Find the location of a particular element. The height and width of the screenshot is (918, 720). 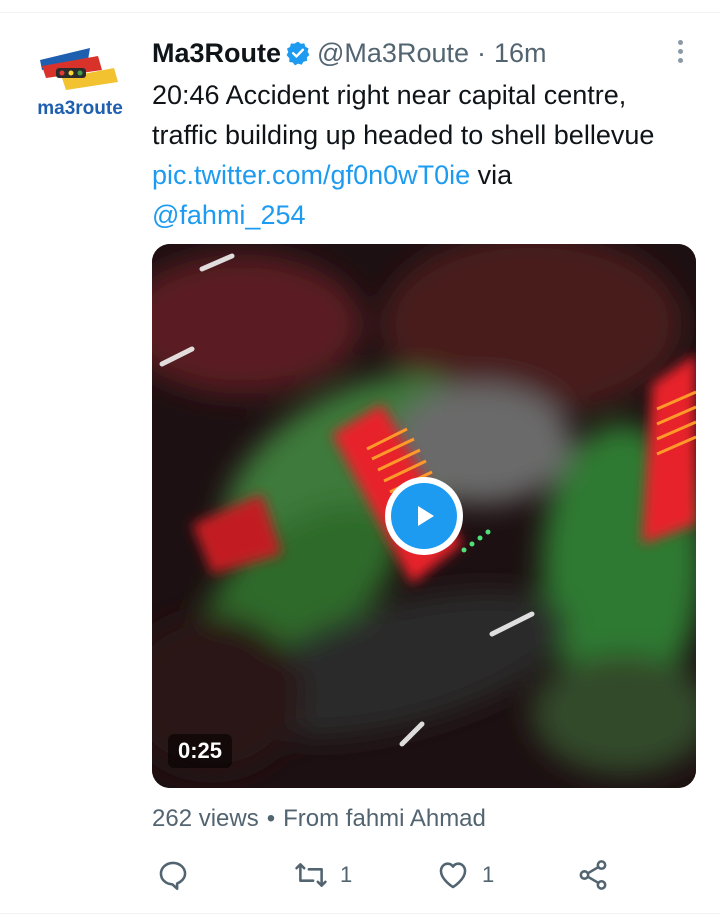

retweet-icon is located at coordinates (311, 875).